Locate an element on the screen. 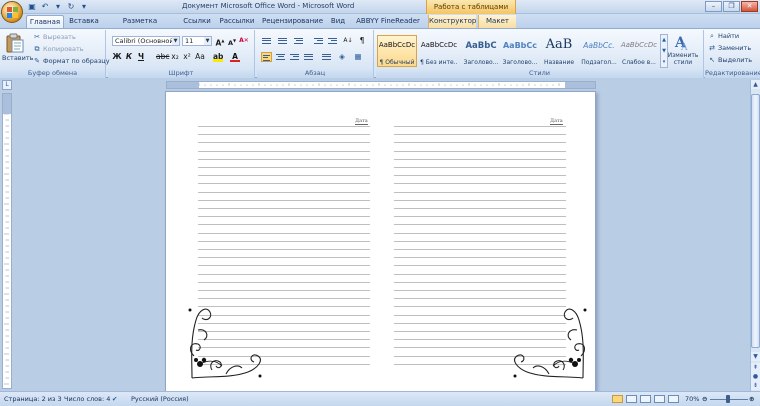 The width and height of the screenshot is (760, 406). vertical-ruler is located at coordinates (7, 241).